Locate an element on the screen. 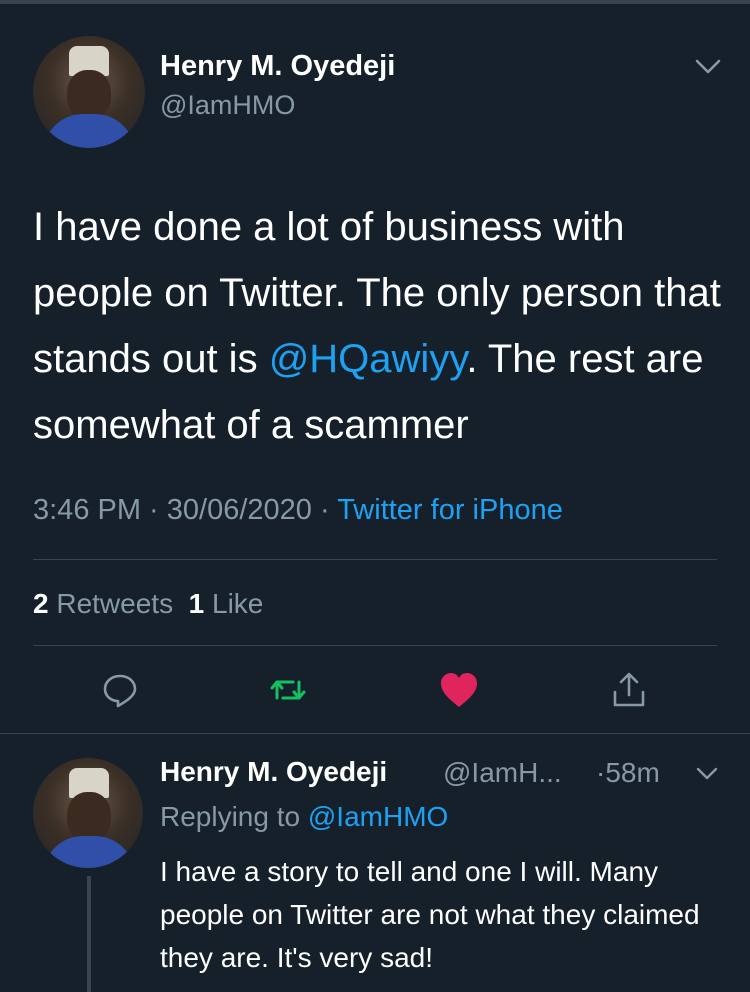 The width and height of the screenshot is (750, 992). likes-stat: 1 Like is located at coordinates (226, 603).